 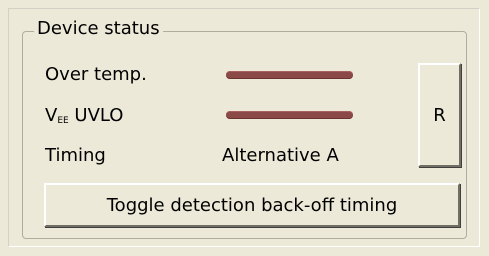 I want to click on timing-value: Alternative A, so click(x=280, y=155).